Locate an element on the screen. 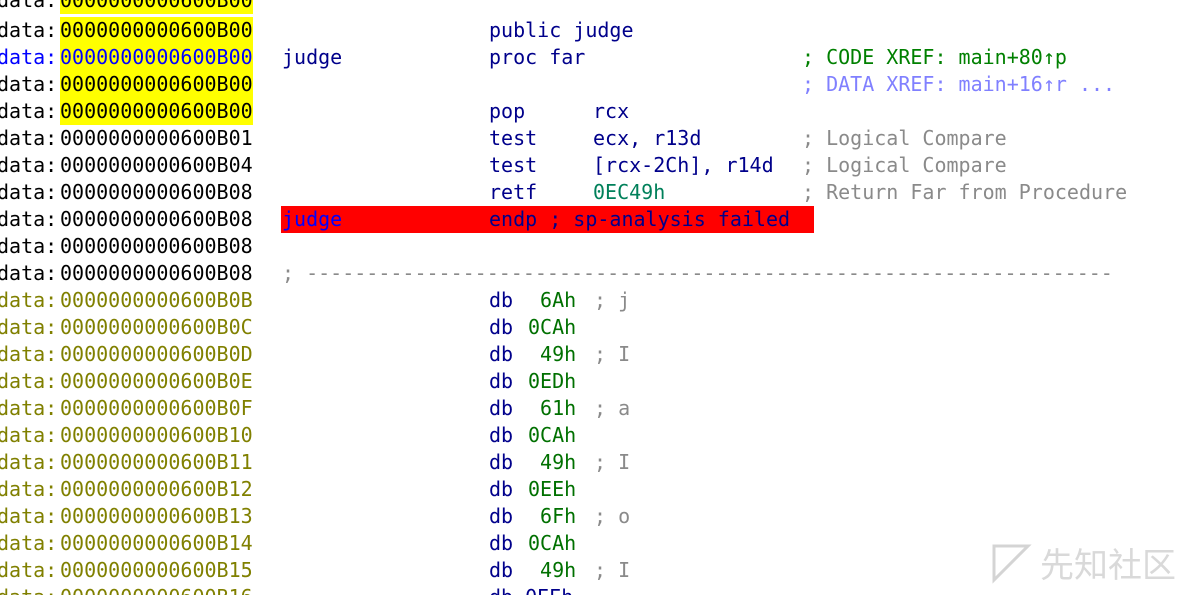 The image size is (1194, 595). listing-line: data: 0000000000600B08 is located at coordinates (597, 246).